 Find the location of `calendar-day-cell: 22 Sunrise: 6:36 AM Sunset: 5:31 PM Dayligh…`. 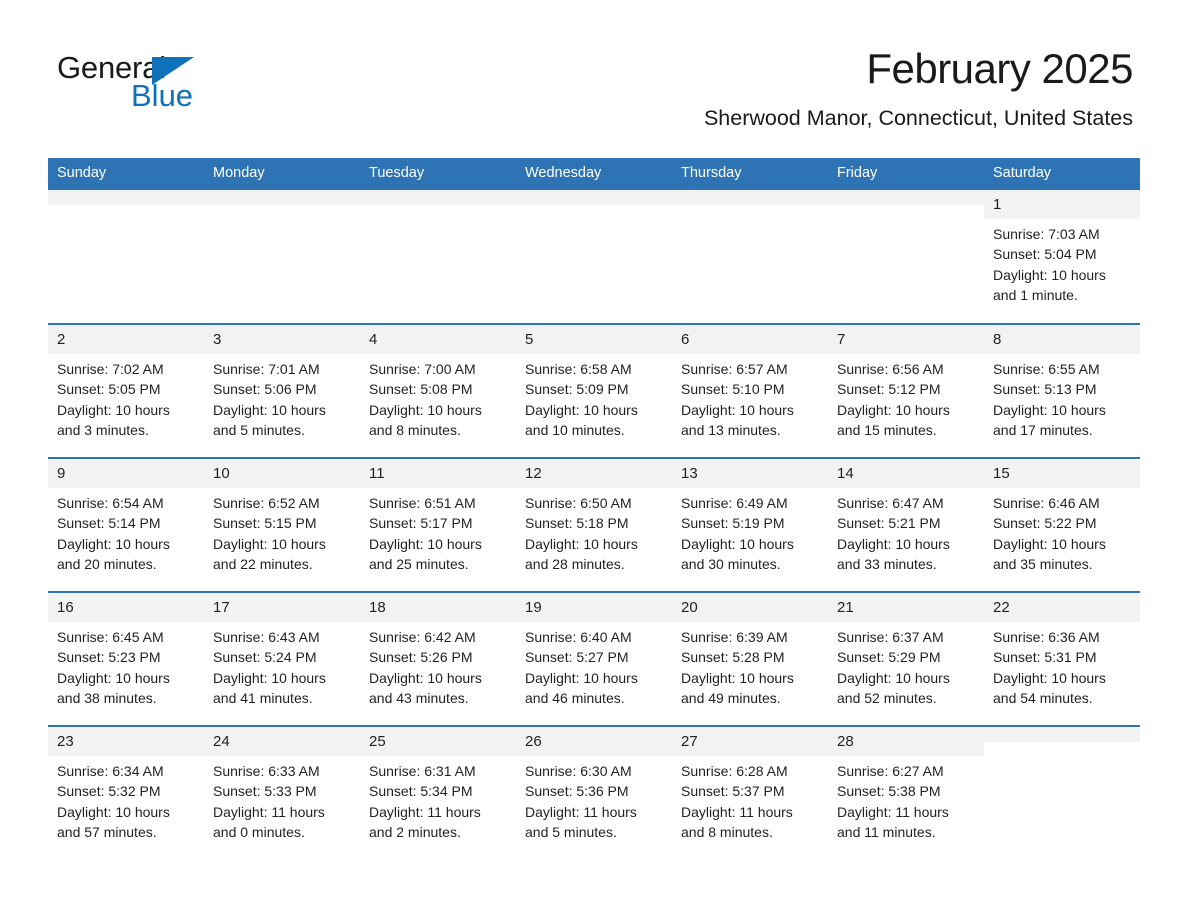

calendar-day-cell: 22 Sunrise: 6:36 AM Sunset: 5:31 PM Dayligh… is located at coordinates (1062, 658).